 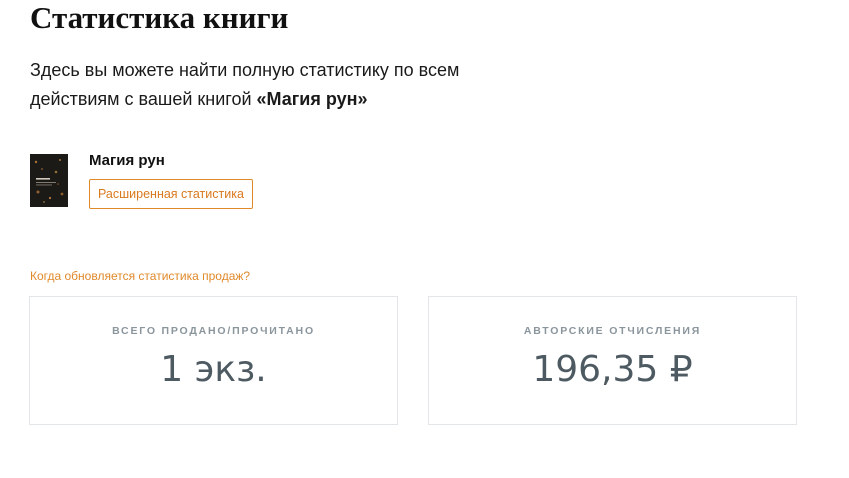 What do you see at coordinates (49, 180) in the screenshot?
I see `book-cover-image` at bounding box center [49, 180].